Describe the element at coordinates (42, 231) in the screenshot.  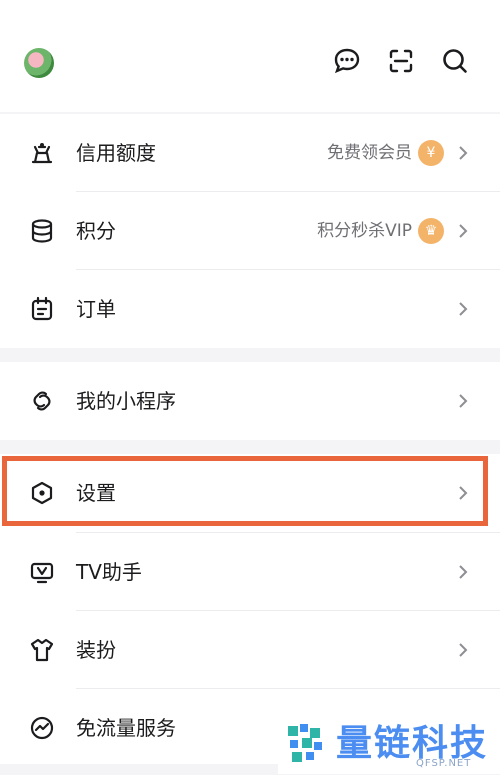
I see `database-icon` at that location.